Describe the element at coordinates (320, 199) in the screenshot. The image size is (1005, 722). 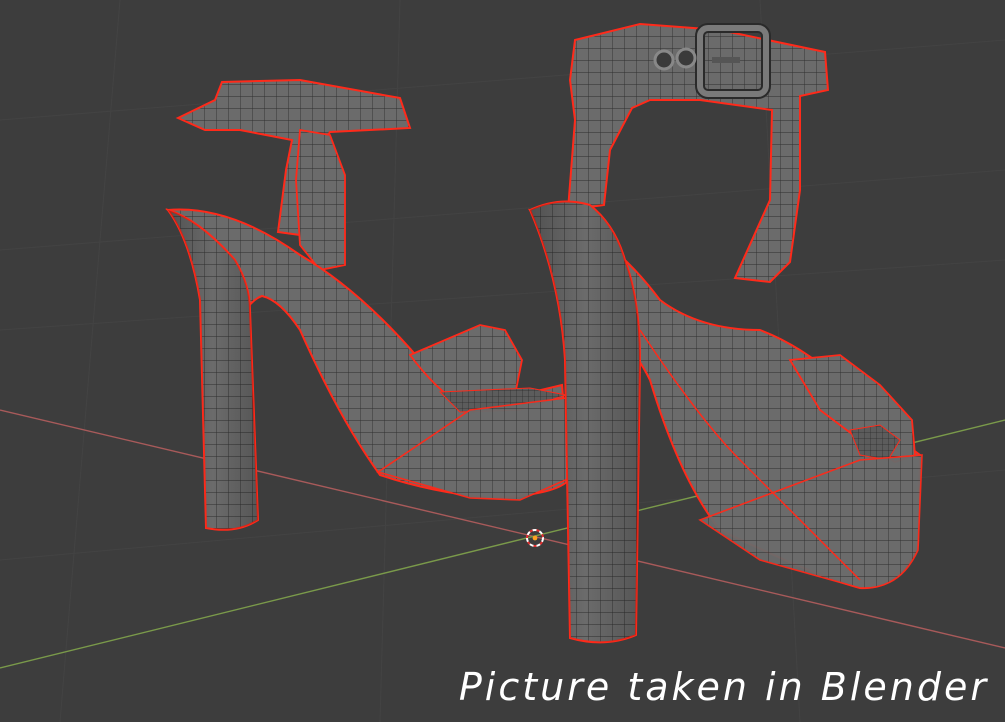
I see `left-back-strap` at that location.